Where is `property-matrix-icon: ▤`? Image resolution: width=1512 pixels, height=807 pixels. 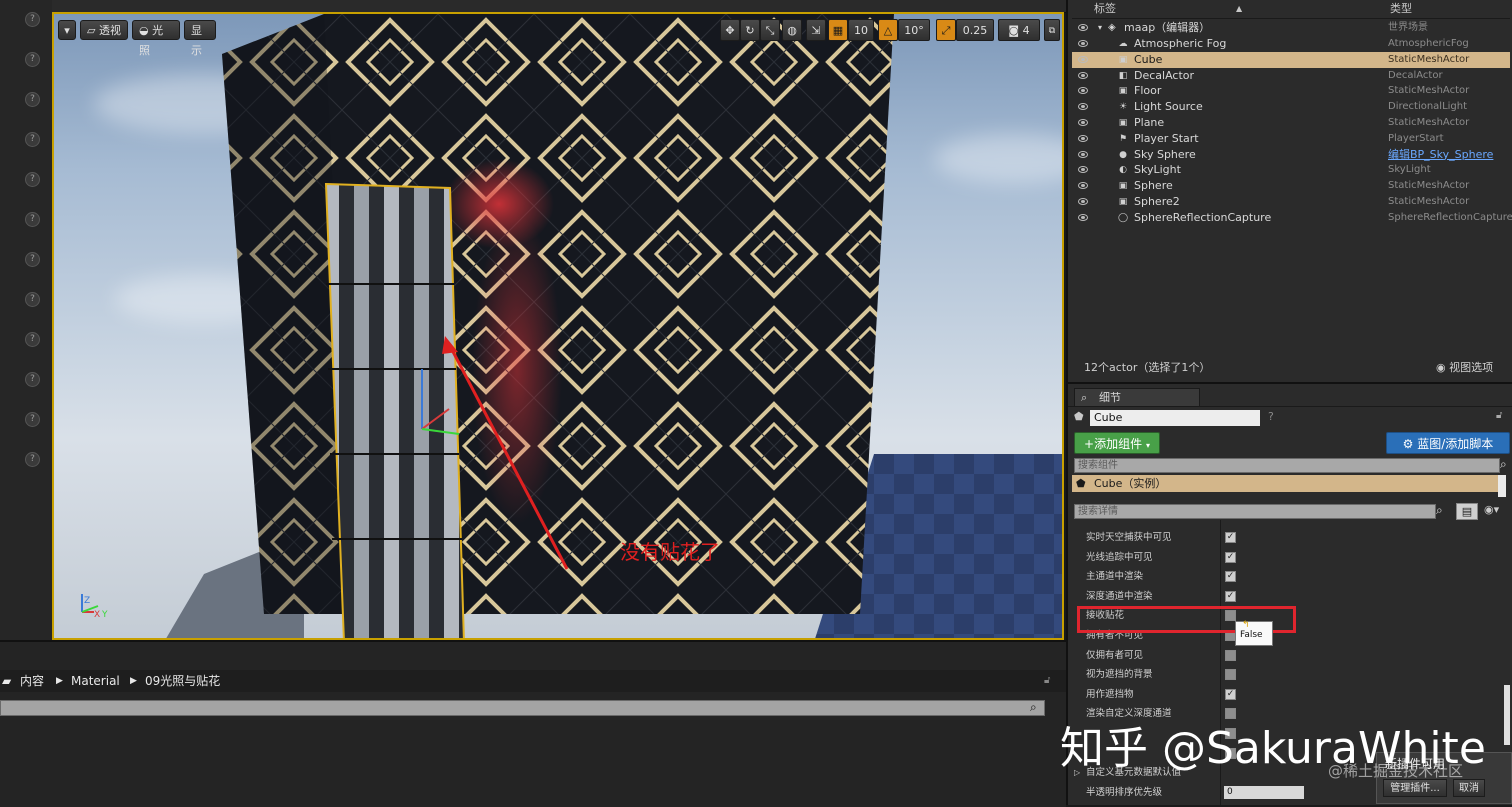 property-matrix-icon: ▤ is located at coordinates (1467, 511).